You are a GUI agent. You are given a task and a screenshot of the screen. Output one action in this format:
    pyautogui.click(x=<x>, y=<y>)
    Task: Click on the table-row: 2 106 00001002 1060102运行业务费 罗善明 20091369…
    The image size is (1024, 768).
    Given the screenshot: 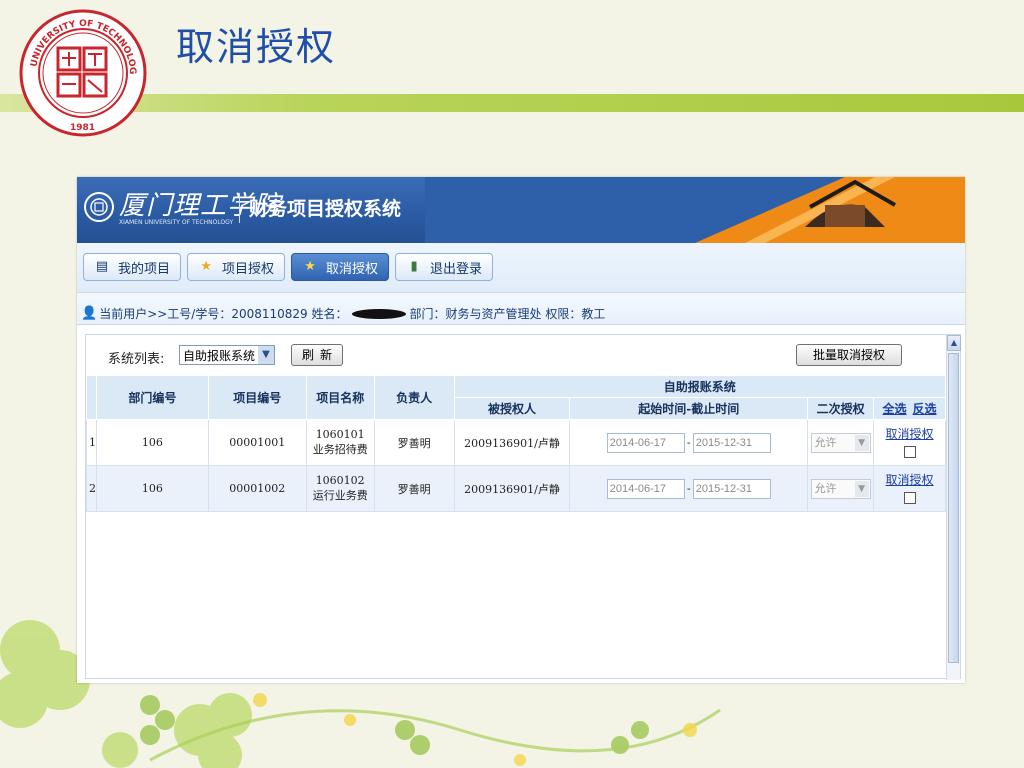 What is the action you would take?
    pyautogui.click(x=516, y=488)
    